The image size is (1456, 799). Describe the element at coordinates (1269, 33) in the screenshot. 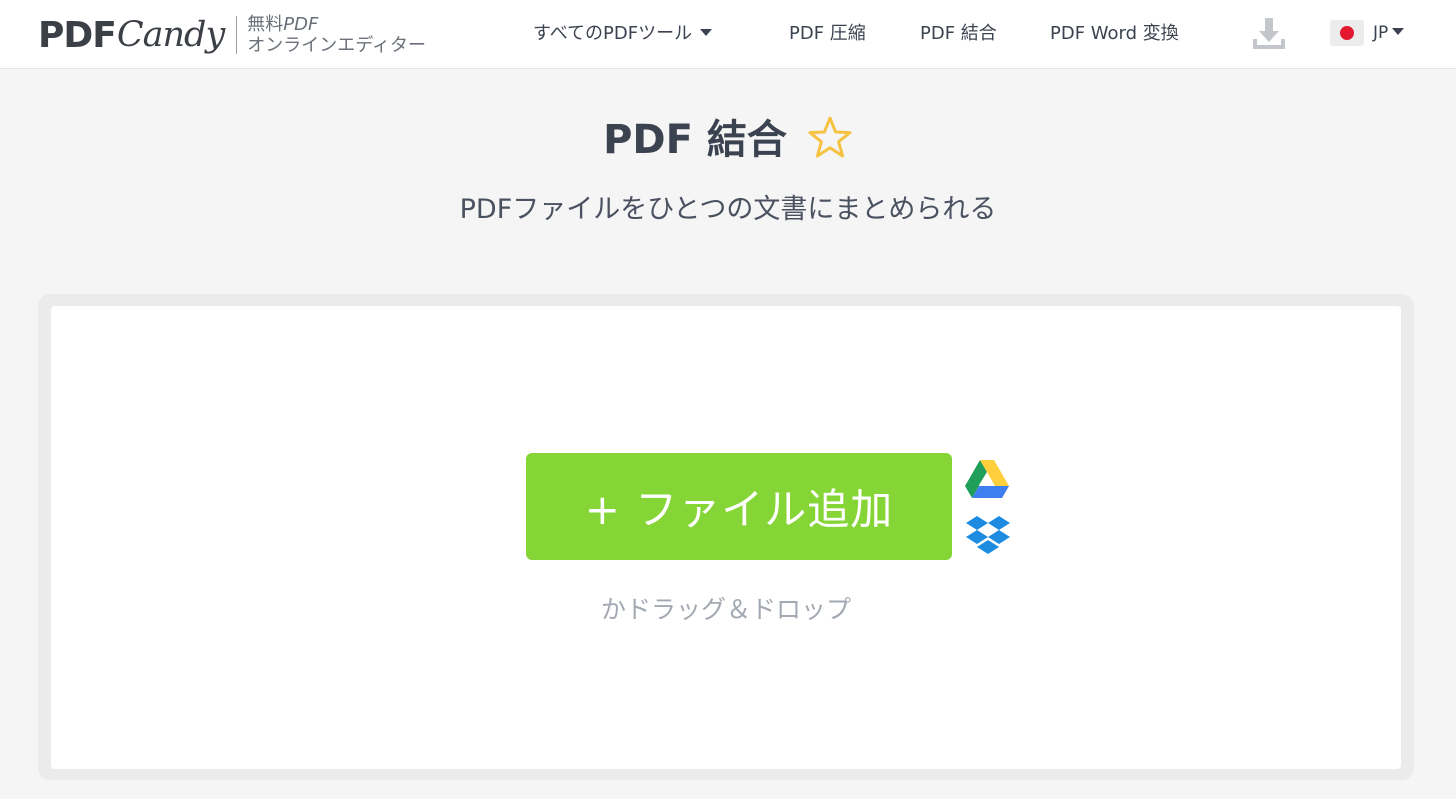

I see `download-icon` at that location.